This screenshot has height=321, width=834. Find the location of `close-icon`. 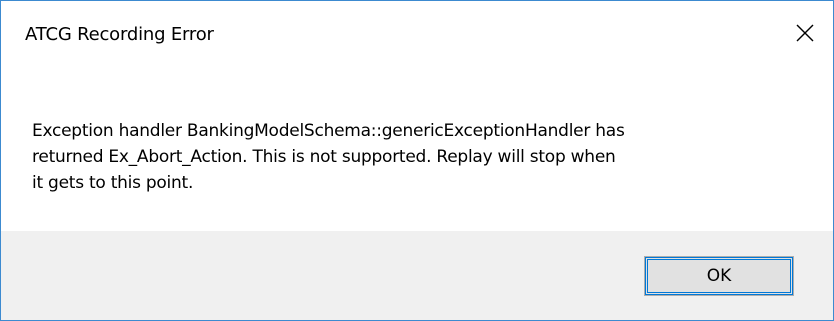

close-icon is located at coordinates (805, 33).